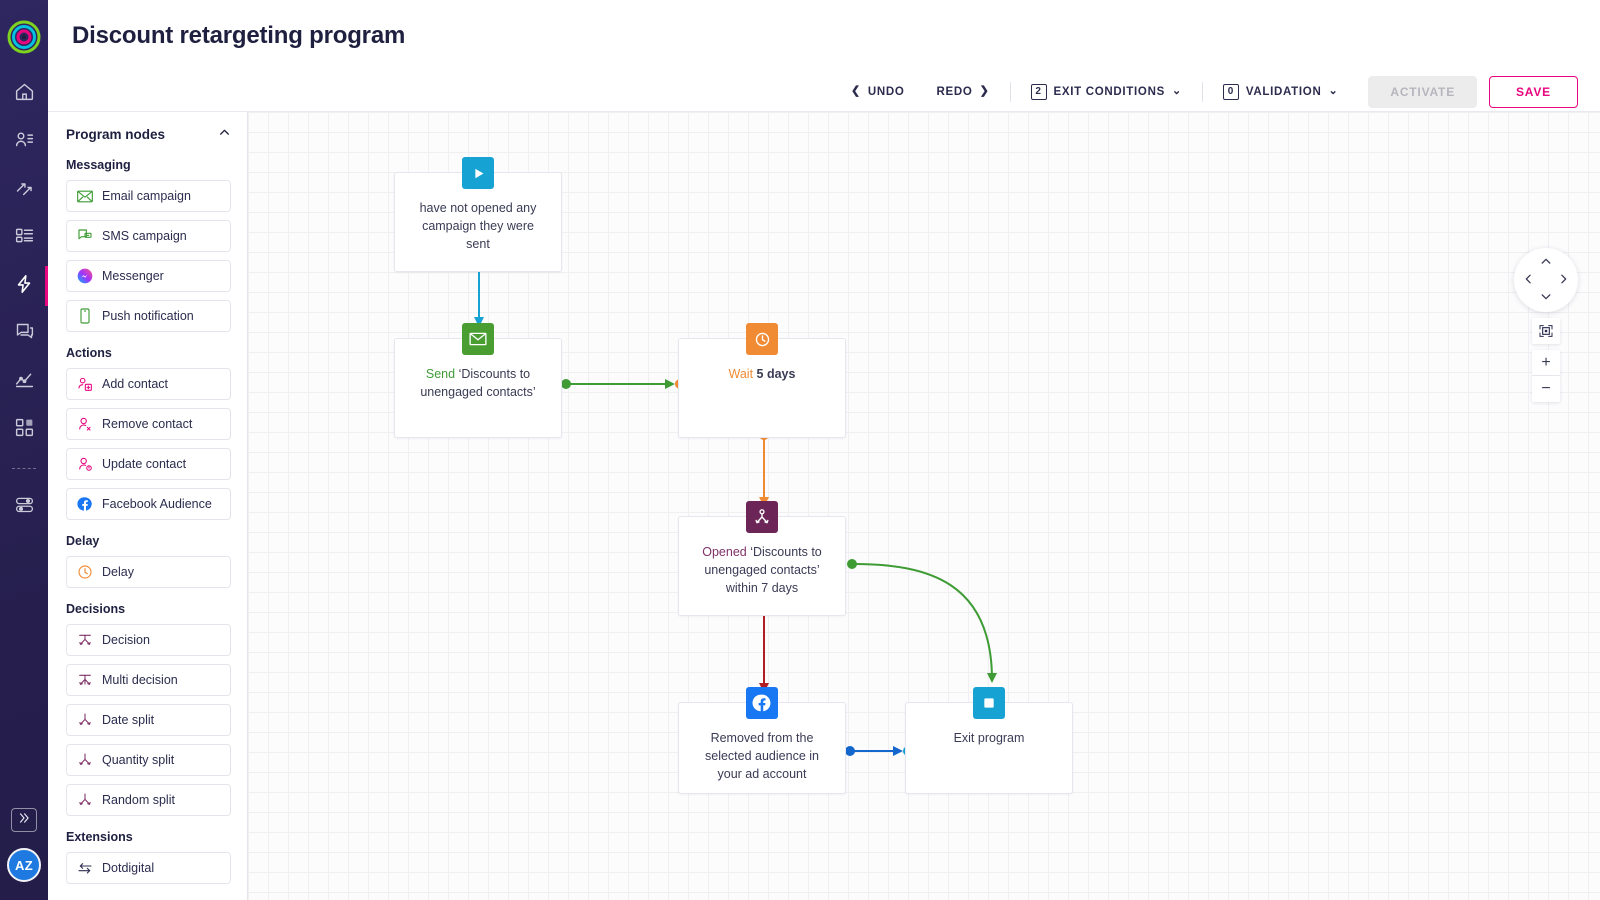  I want to click on save-button: SAVE, so click(1533, 91).